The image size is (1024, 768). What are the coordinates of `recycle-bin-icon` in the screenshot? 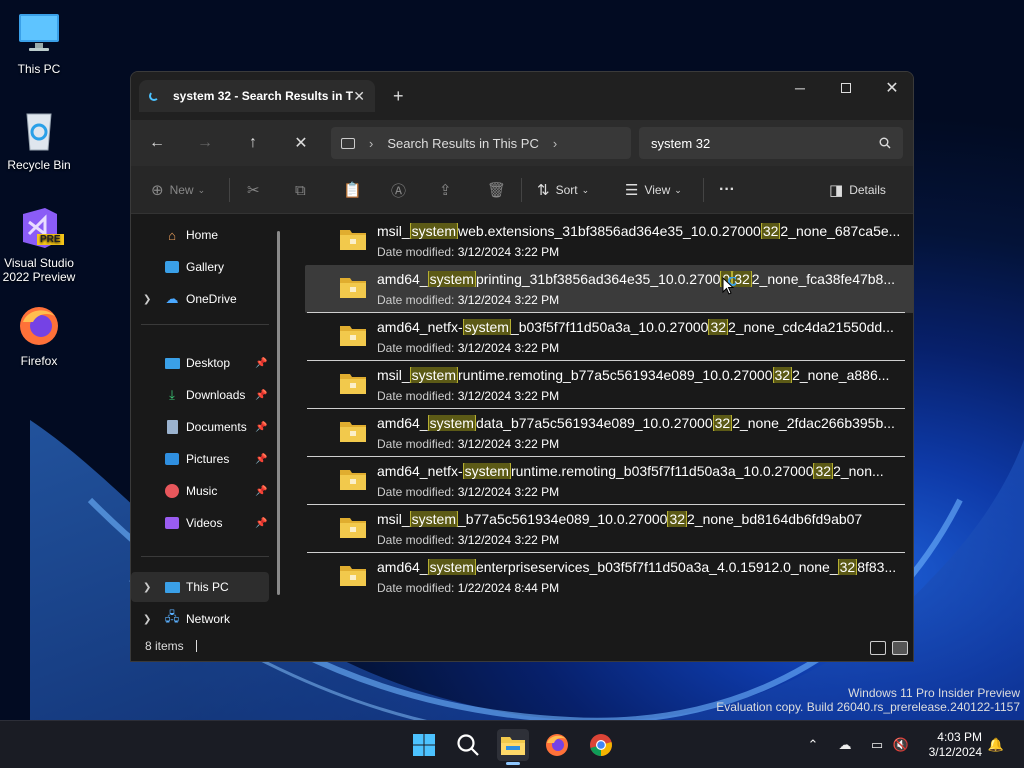 It's located at (39, 130).